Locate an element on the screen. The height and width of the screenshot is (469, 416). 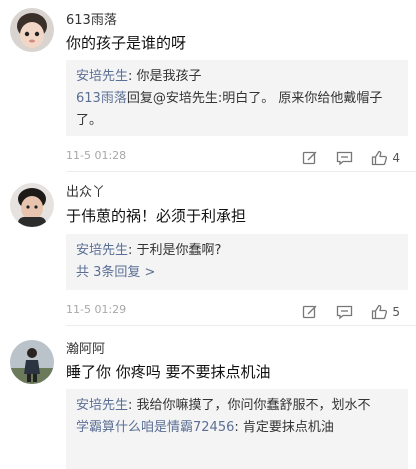
reply-item: 学霸算什么咱是情霸72456: 肯定要抹点机油 is located at coordinates (237, 428).